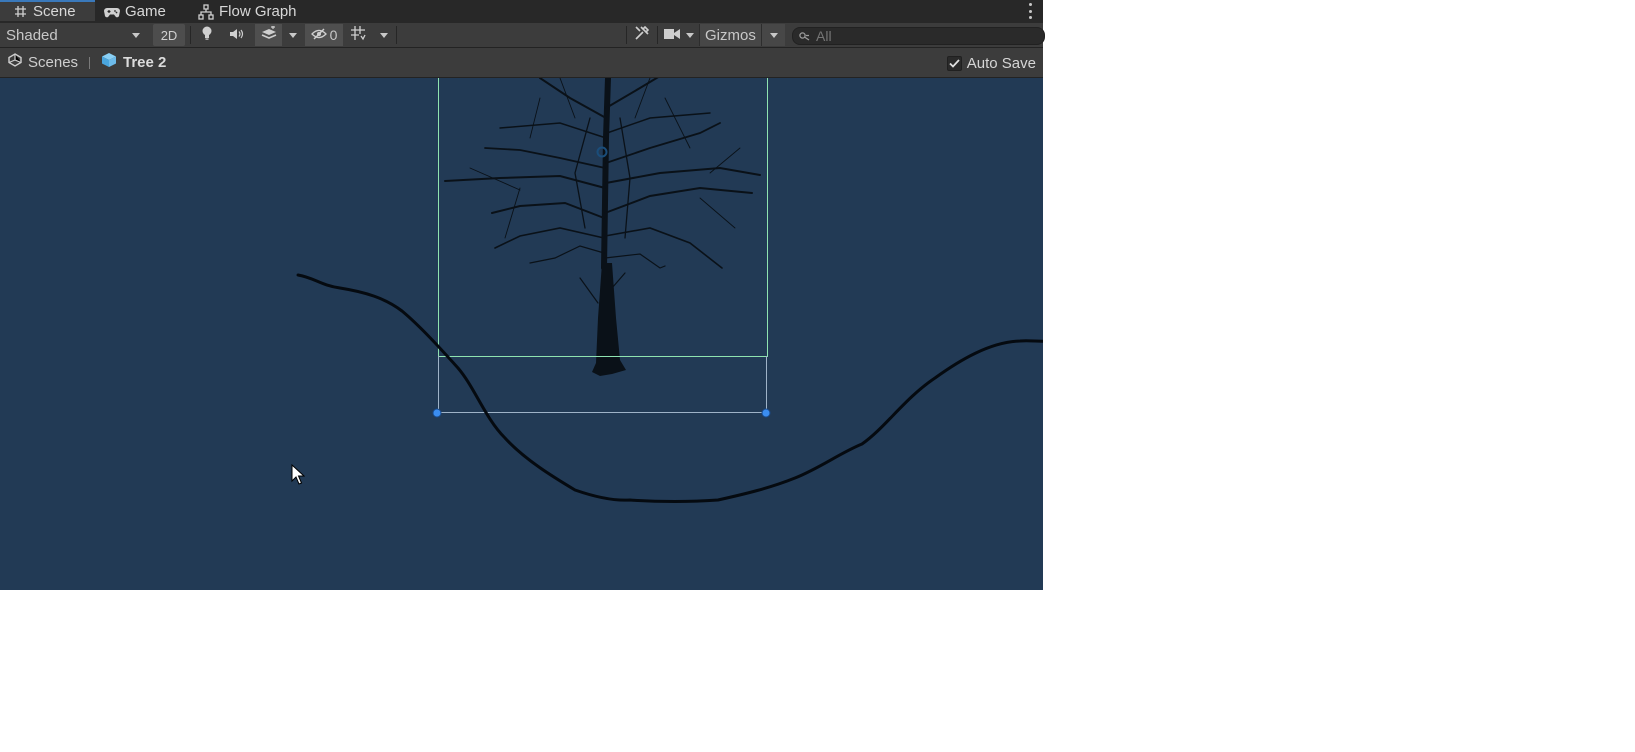  I want to click on tab-scene: Scene, so click(47, 10).